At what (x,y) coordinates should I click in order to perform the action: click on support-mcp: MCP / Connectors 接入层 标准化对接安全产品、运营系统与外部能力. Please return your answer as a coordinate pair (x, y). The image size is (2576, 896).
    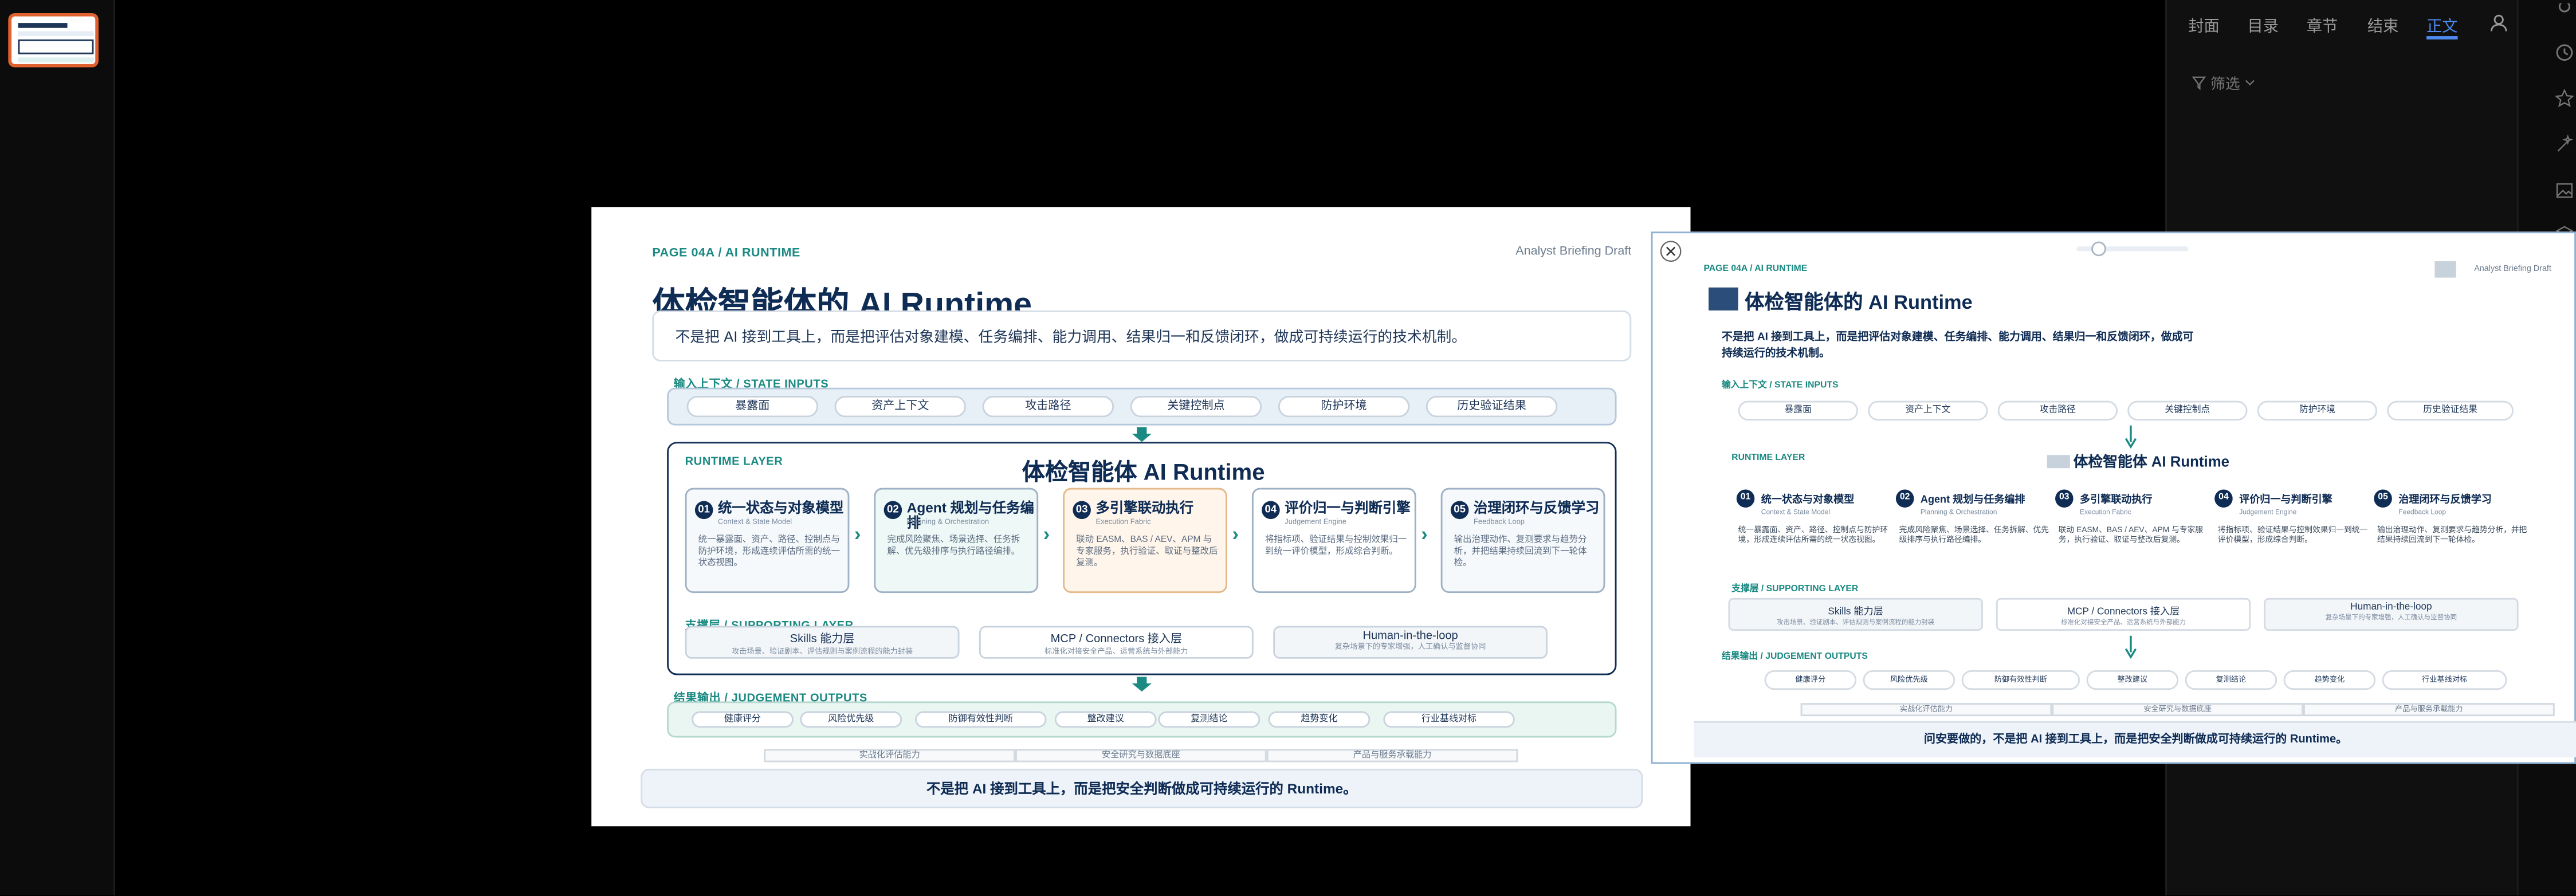
    Looking at the image, I should click on (1116, 642).